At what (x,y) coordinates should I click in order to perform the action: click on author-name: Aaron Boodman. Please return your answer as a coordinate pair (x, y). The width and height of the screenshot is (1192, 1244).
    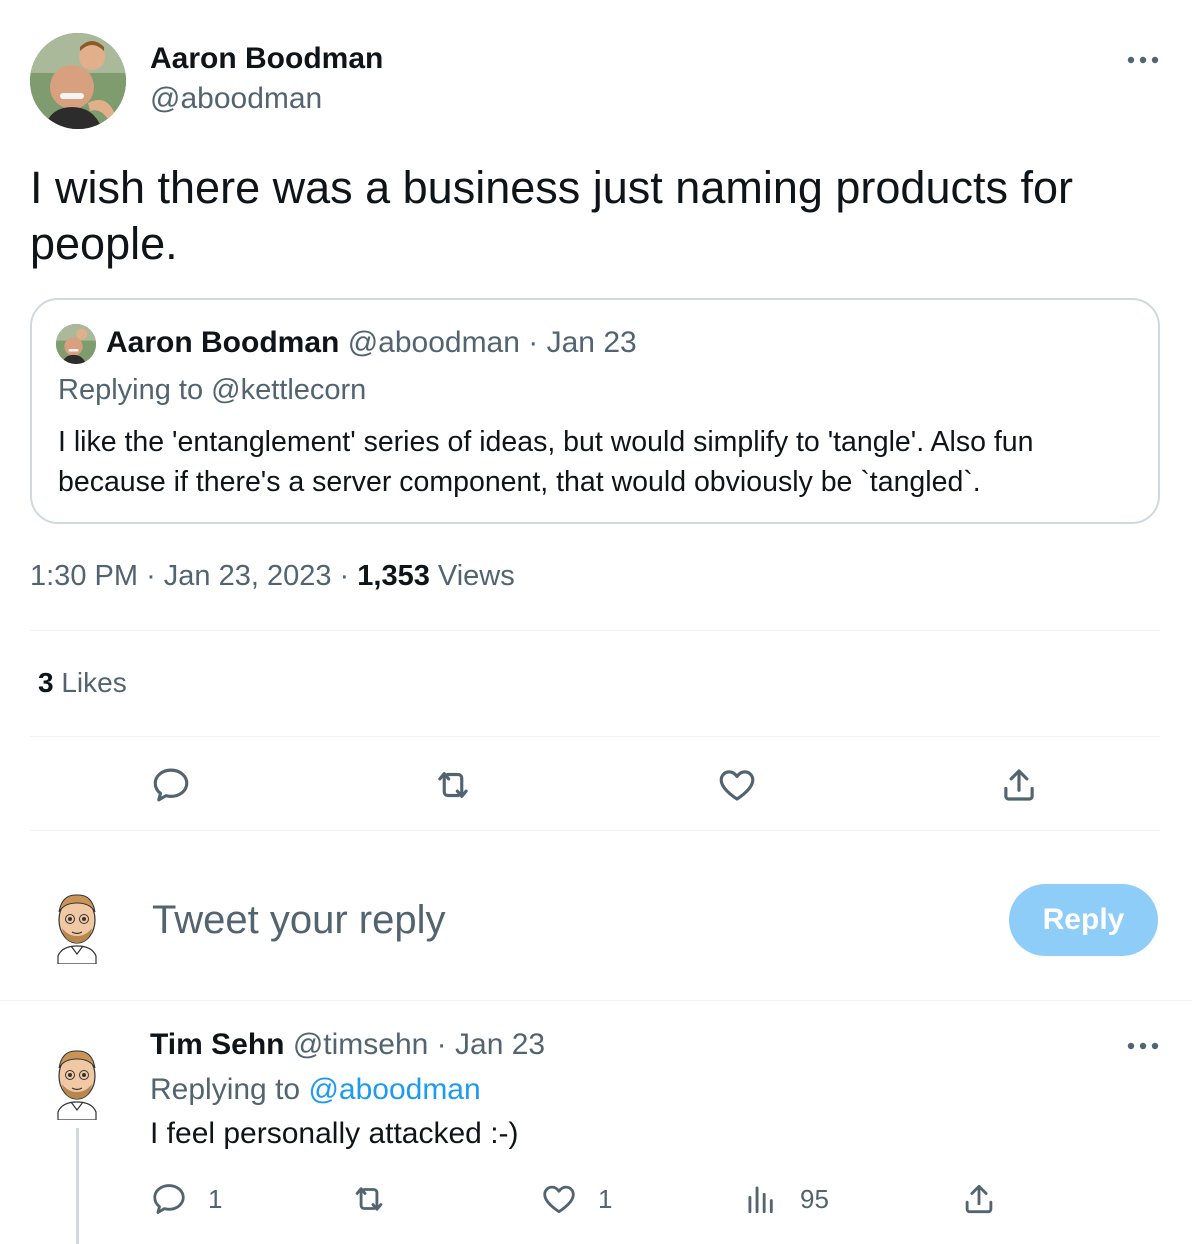
    Looking at the image, I should click on (266, 59).